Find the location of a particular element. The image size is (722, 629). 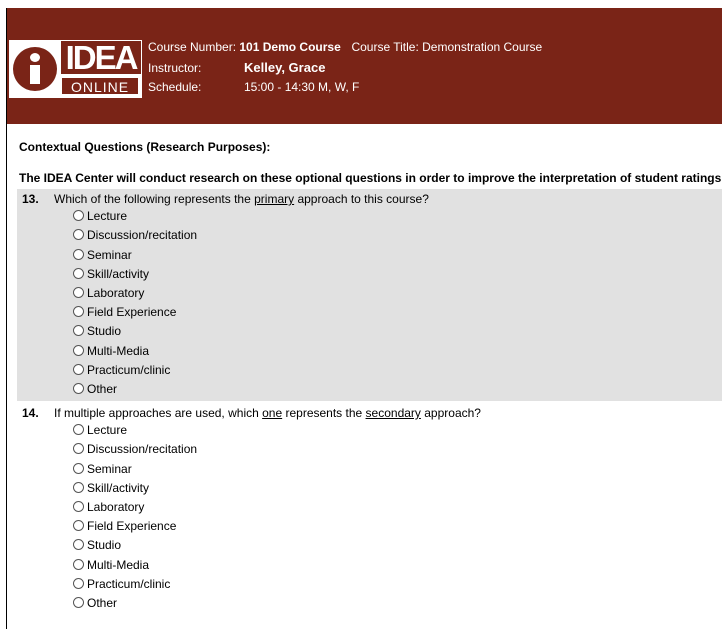

course-title-value: Demonstration Course is located at coordinates (482, 47).